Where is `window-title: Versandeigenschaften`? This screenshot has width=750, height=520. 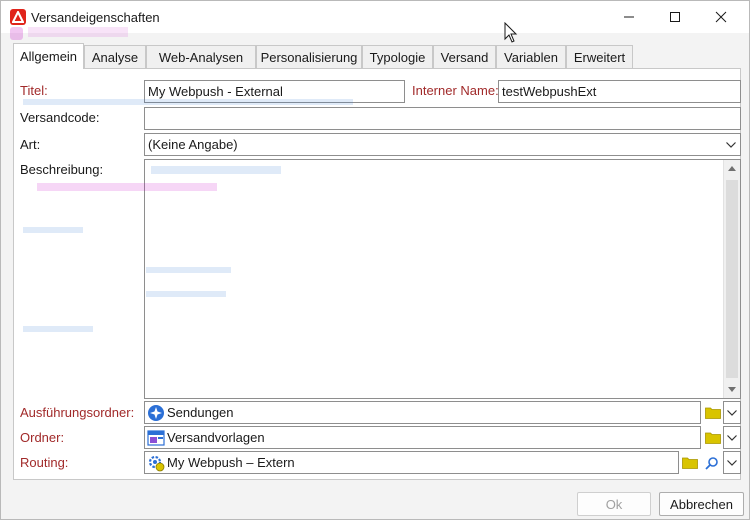
window-title: Versandeigenschaften is located at coordinates (95, 17).